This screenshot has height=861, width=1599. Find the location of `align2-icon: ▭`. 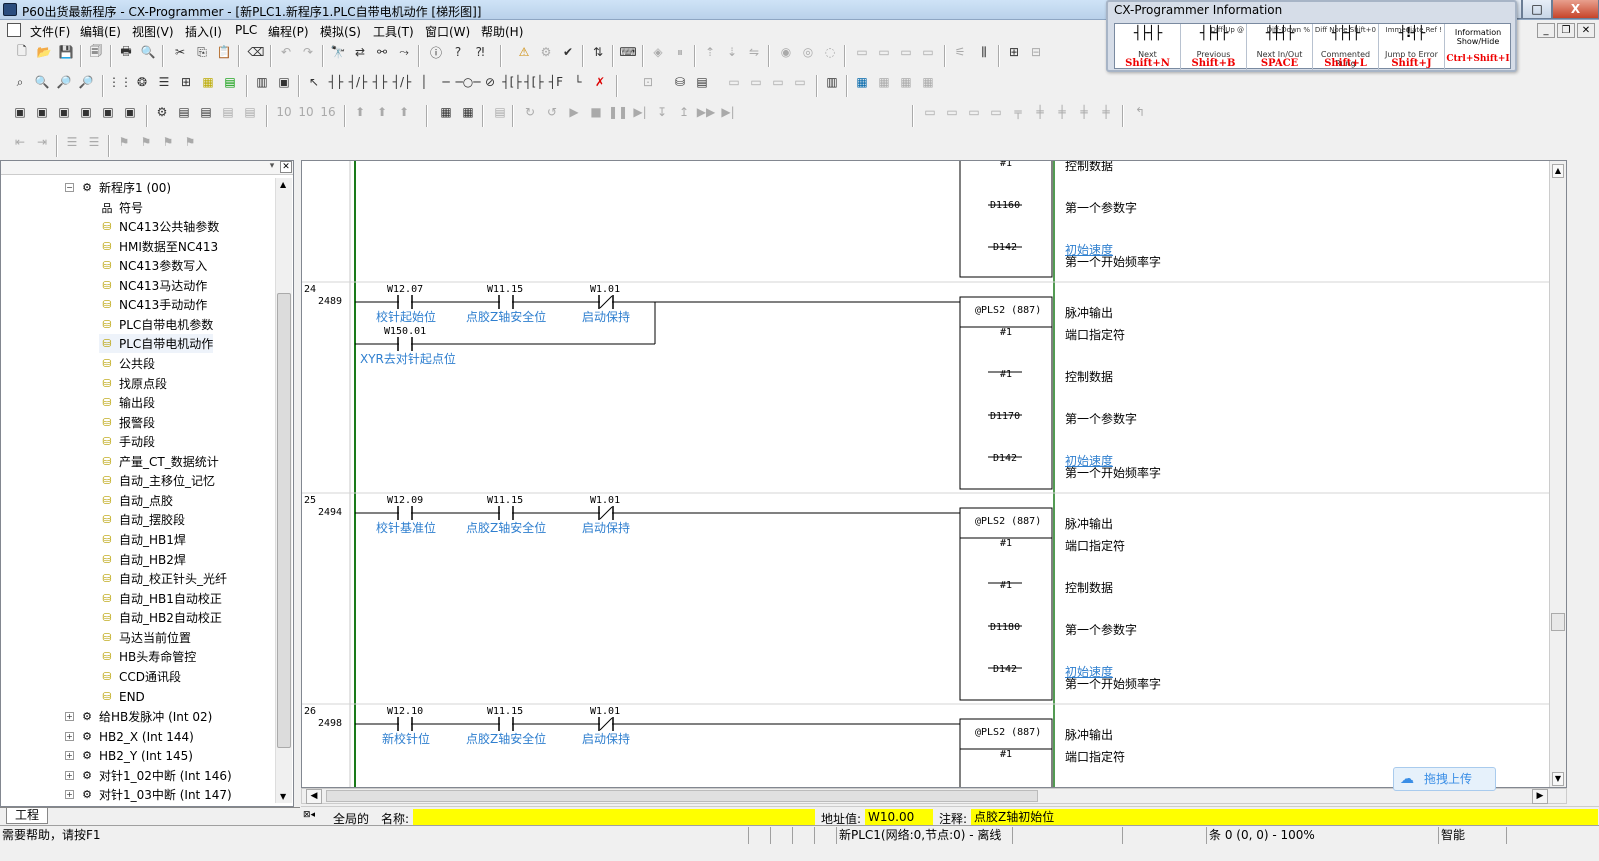

align2-icon: ▭ is located at coordinates (952, 112).